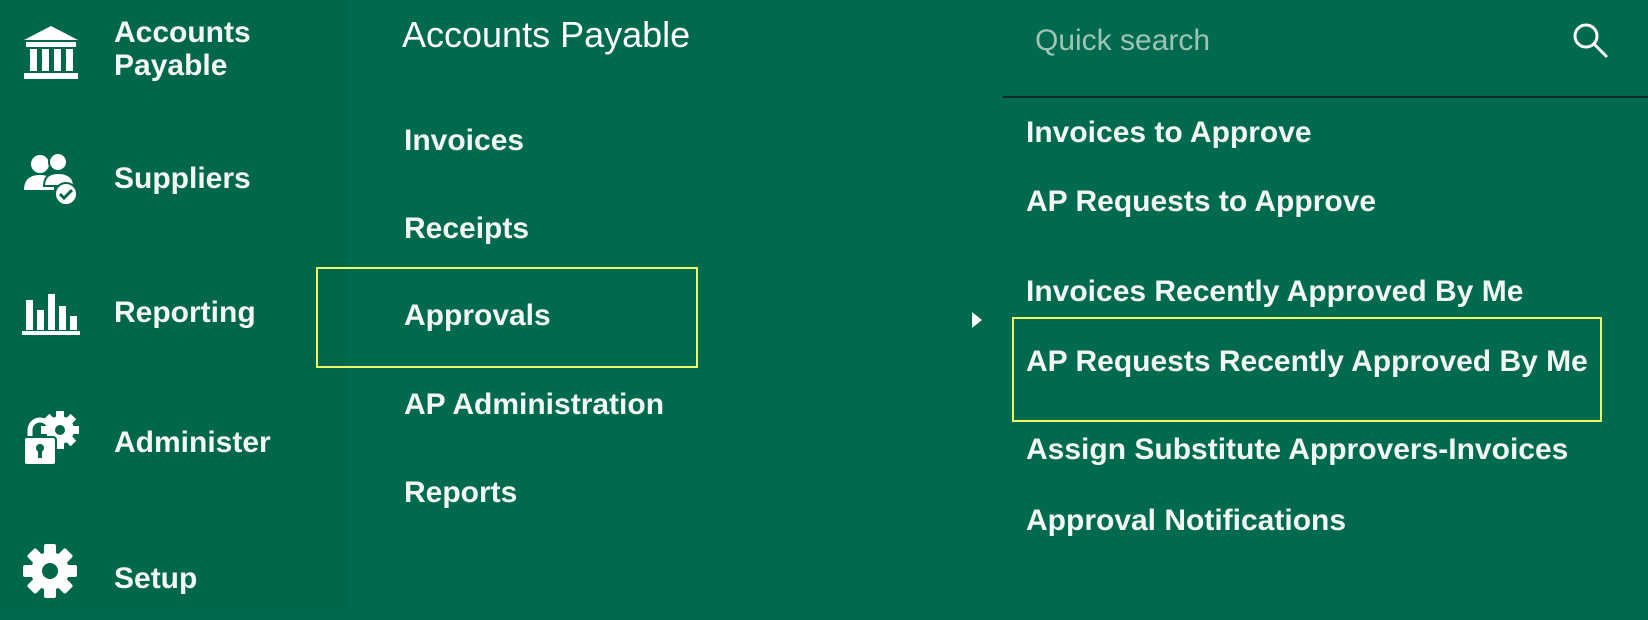  What do you see at coordinates (466, 229) in the screenshot?
I see `menu-item-receipts: Receipts` at bounding box center [466, 229].